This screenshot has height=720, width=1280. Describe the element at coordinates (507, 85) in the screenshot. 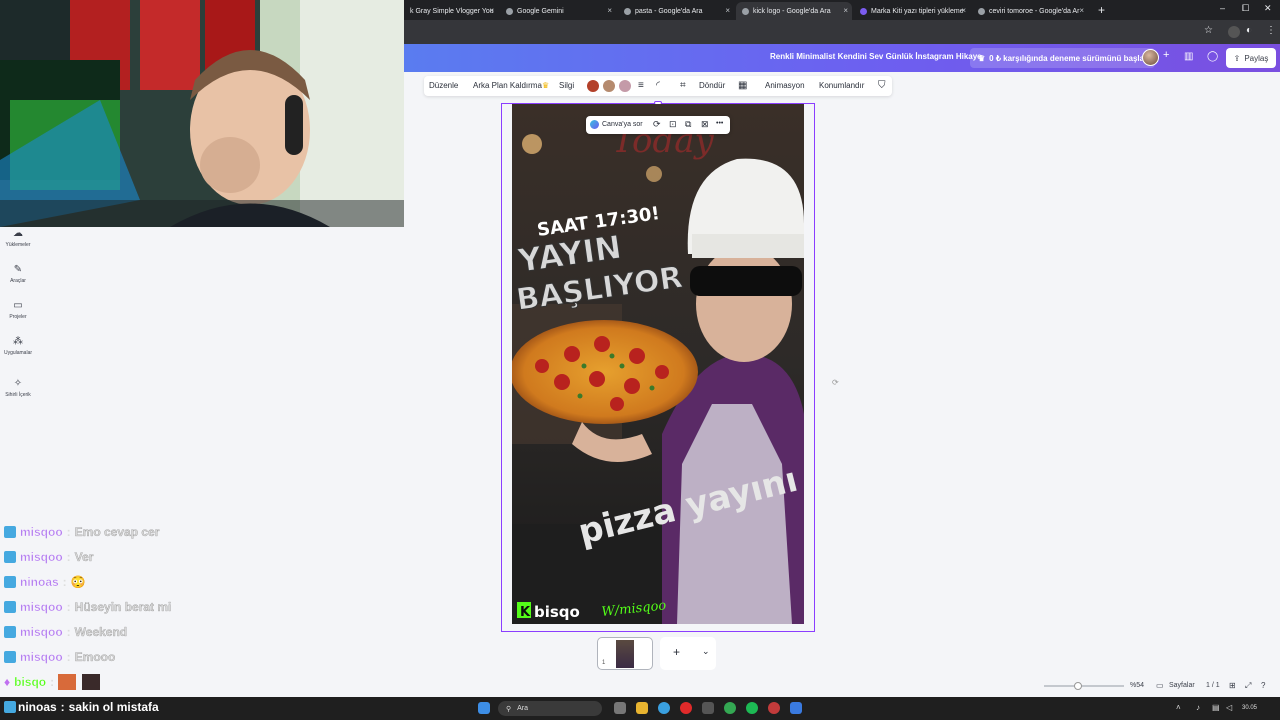

I see `background-remove-button: Arka Plan Kaldırma` at that location.